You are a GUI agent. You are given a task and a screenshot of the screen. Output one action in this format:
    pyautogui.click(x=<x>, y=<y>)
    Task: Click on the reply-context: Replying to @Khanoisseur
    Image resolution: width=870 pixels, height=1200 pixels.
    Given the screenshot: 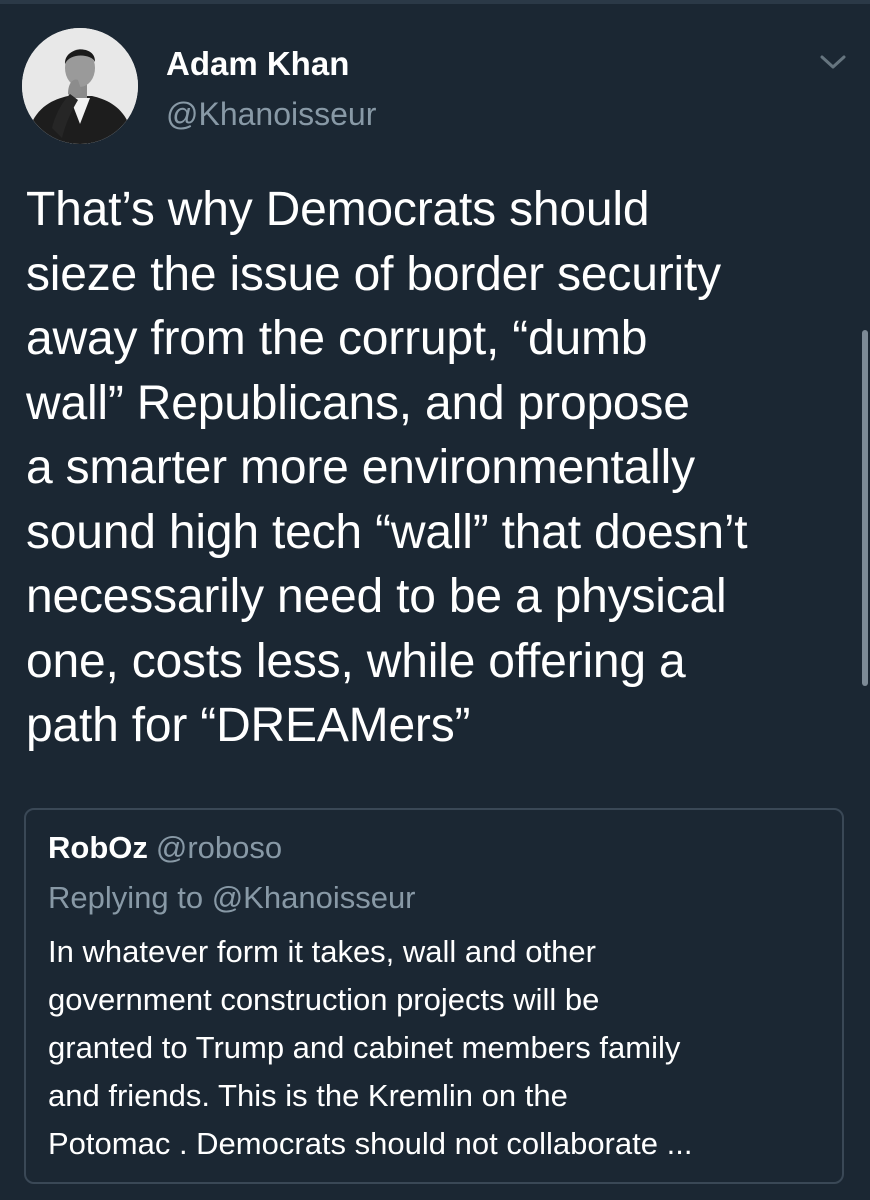 What is the action you would take?
    pyautogui.click(x=232, y=897)
    